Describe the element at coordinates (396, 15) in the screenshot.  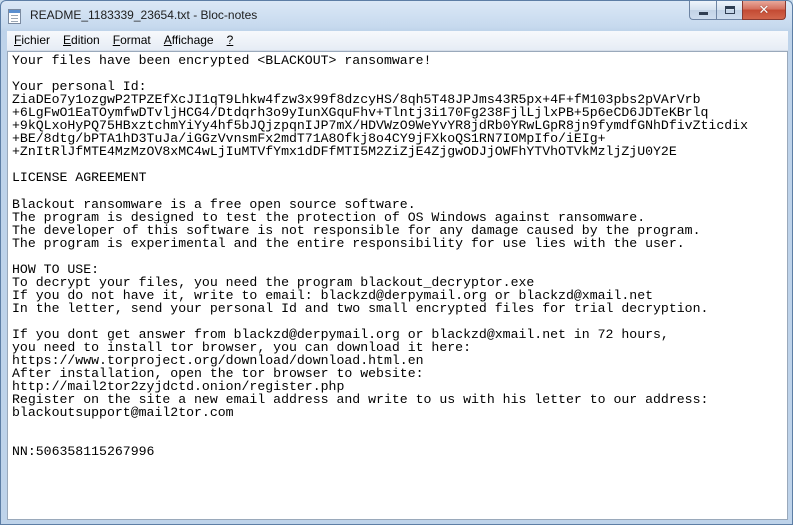
I see `title-bar: README_1183339_23654.txt - Bloc-notes ✕` at that location.